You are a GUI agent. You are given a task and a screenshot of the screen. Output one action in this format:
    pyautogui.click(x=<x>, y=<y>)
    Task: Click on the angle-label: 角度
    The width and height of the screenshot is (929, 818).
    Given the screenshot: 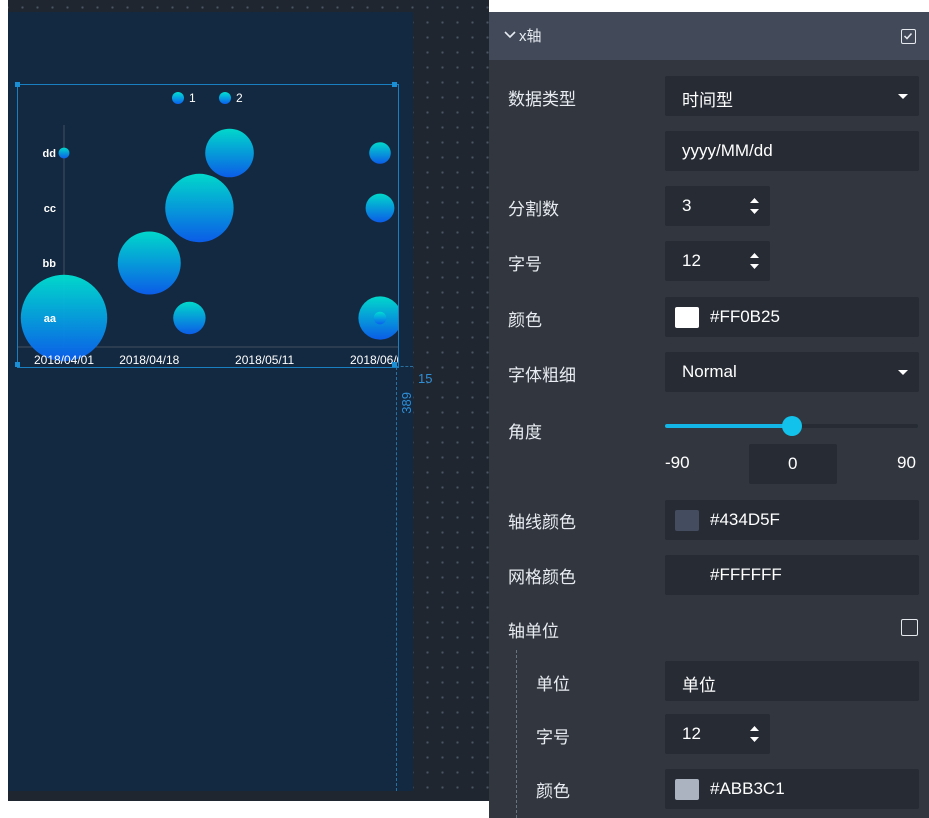 What is the action you would take?
    pyautogui.click(x=525, y=432)
    